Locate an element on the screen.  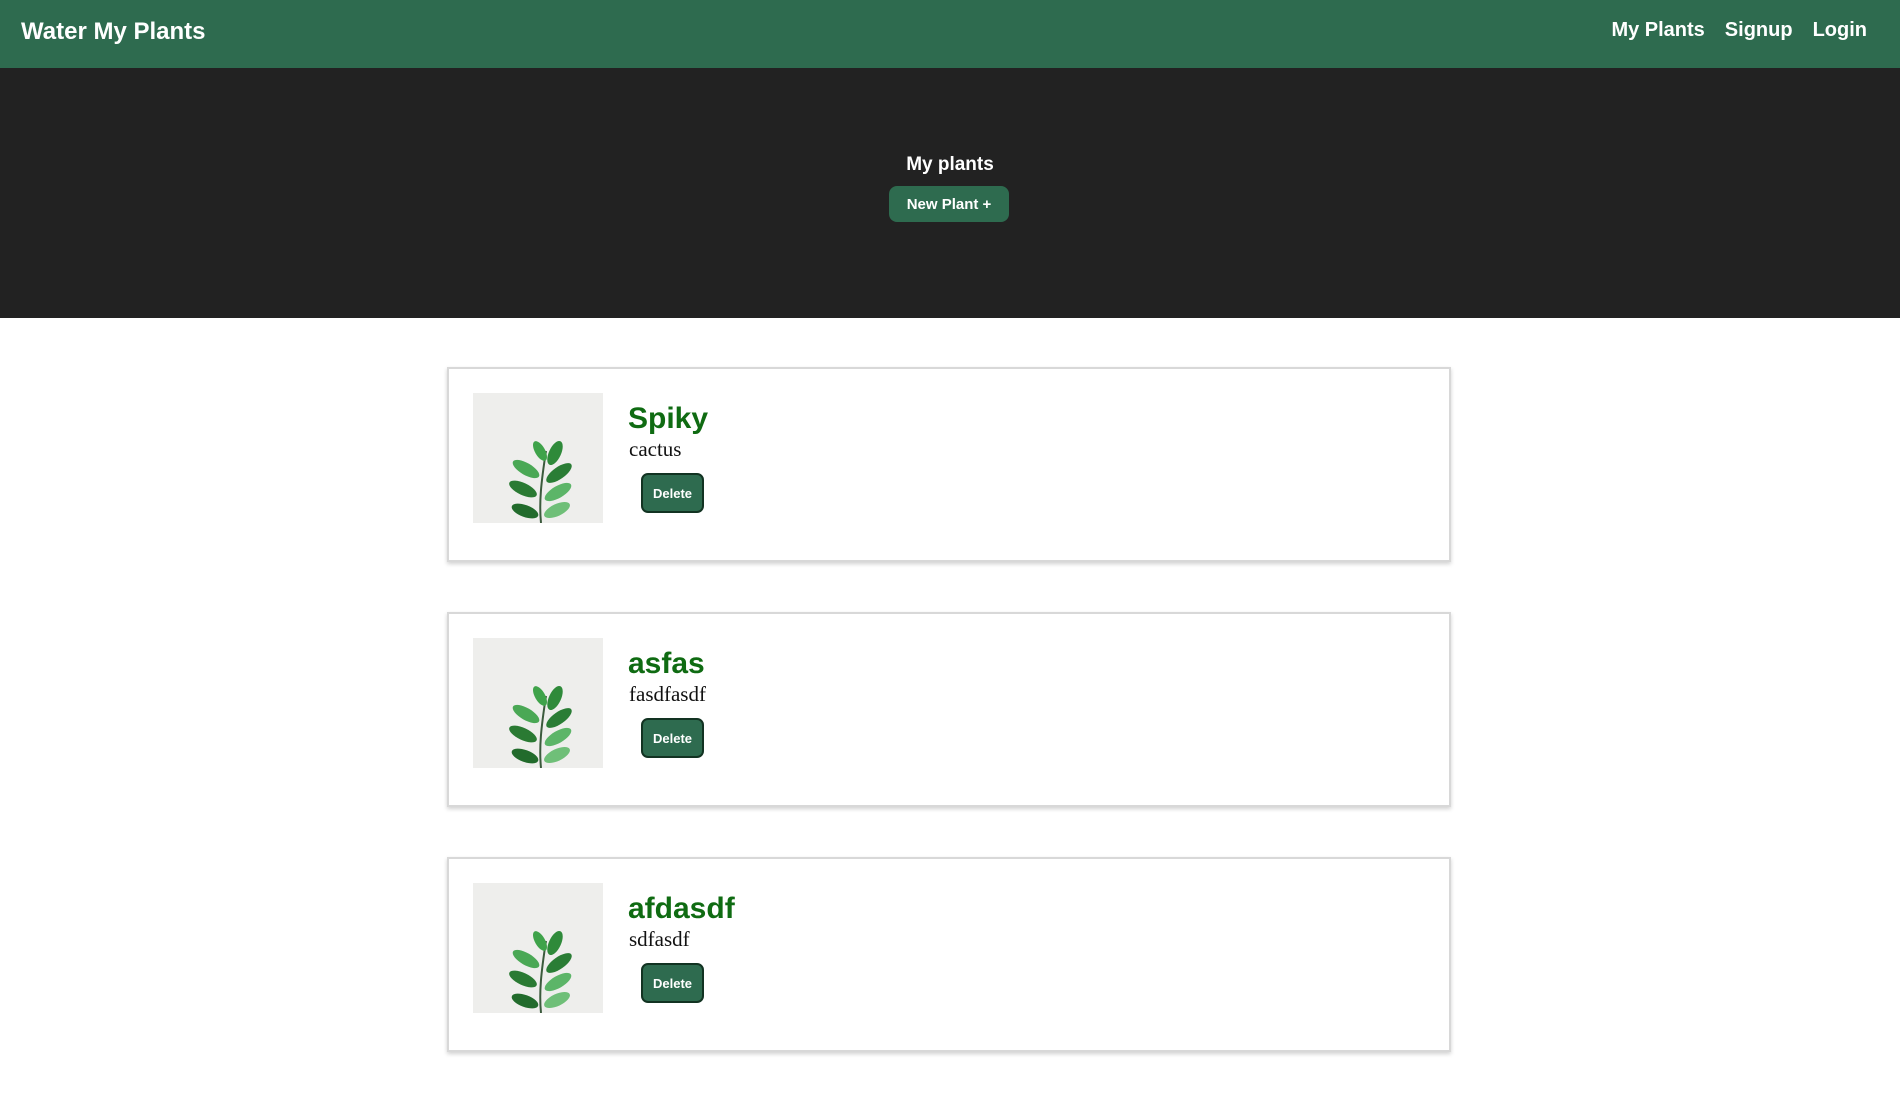
plant-name: Spiky is located at coordinates (668, 418).